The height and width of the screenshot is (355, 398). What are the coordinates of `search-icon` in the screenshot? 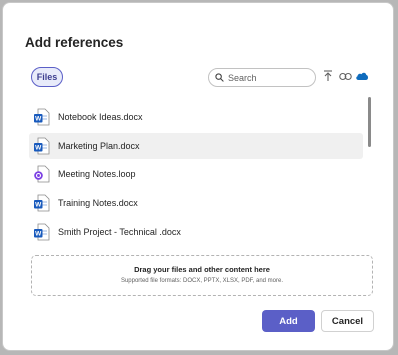 It's located at (219, 77).